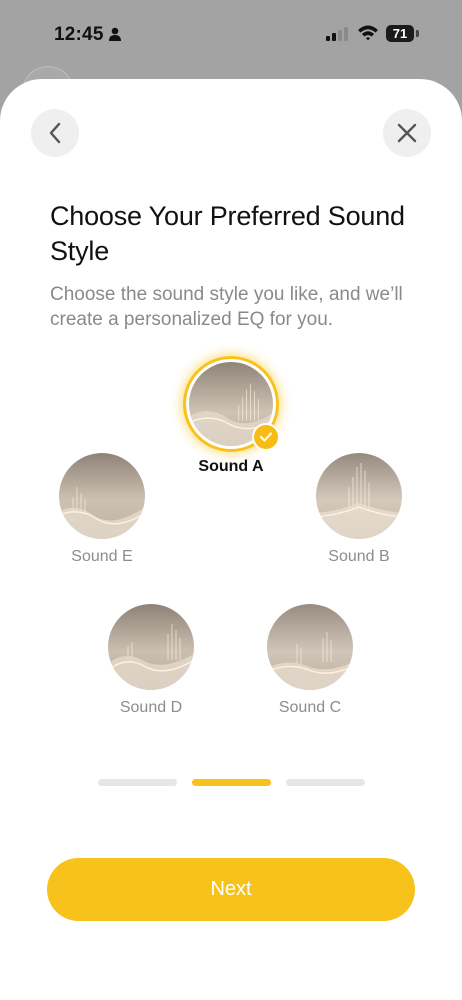  Describe the element at coordinates (359, 556) in the screenshot. I see `sound-b-label: Sound B` at that location.